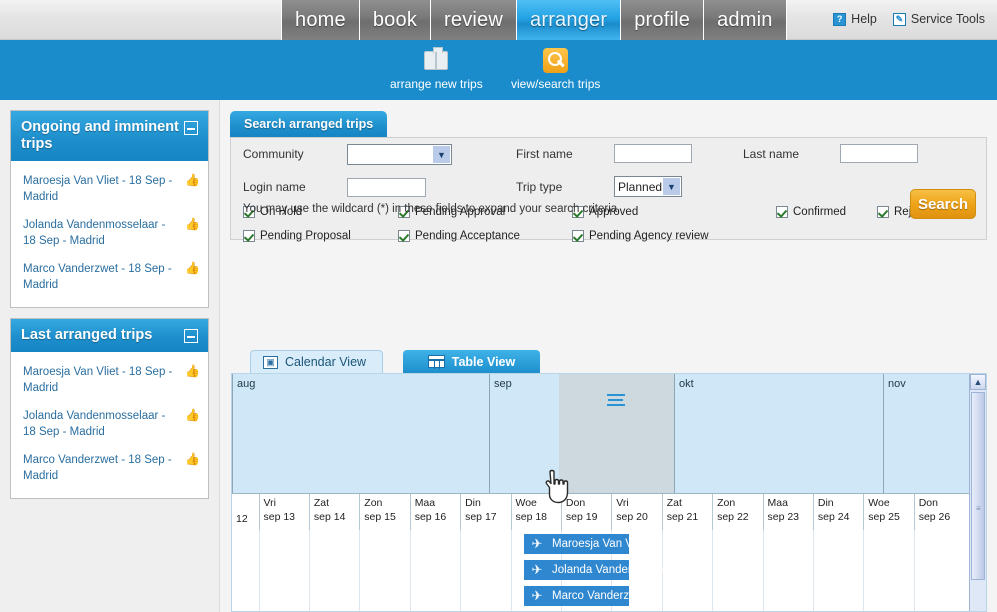  Describe the element at coordinates (503, 384) in the screenshot. I see `month-label: sep` at that location.